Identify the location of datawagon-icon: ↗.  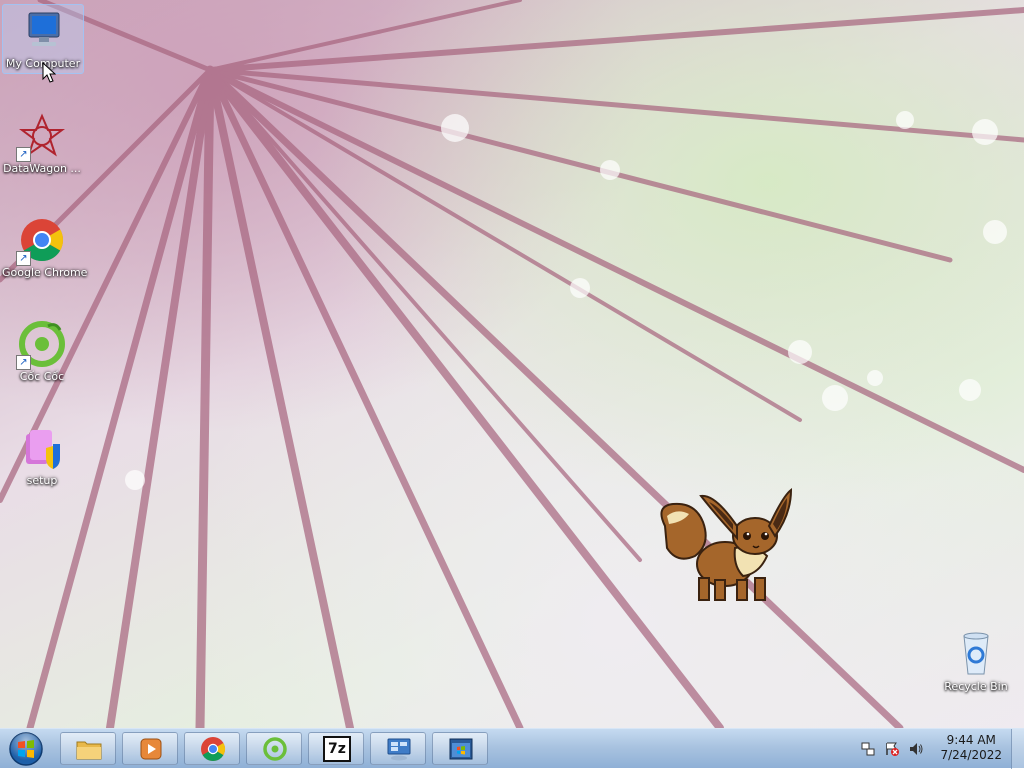
(41, 137).